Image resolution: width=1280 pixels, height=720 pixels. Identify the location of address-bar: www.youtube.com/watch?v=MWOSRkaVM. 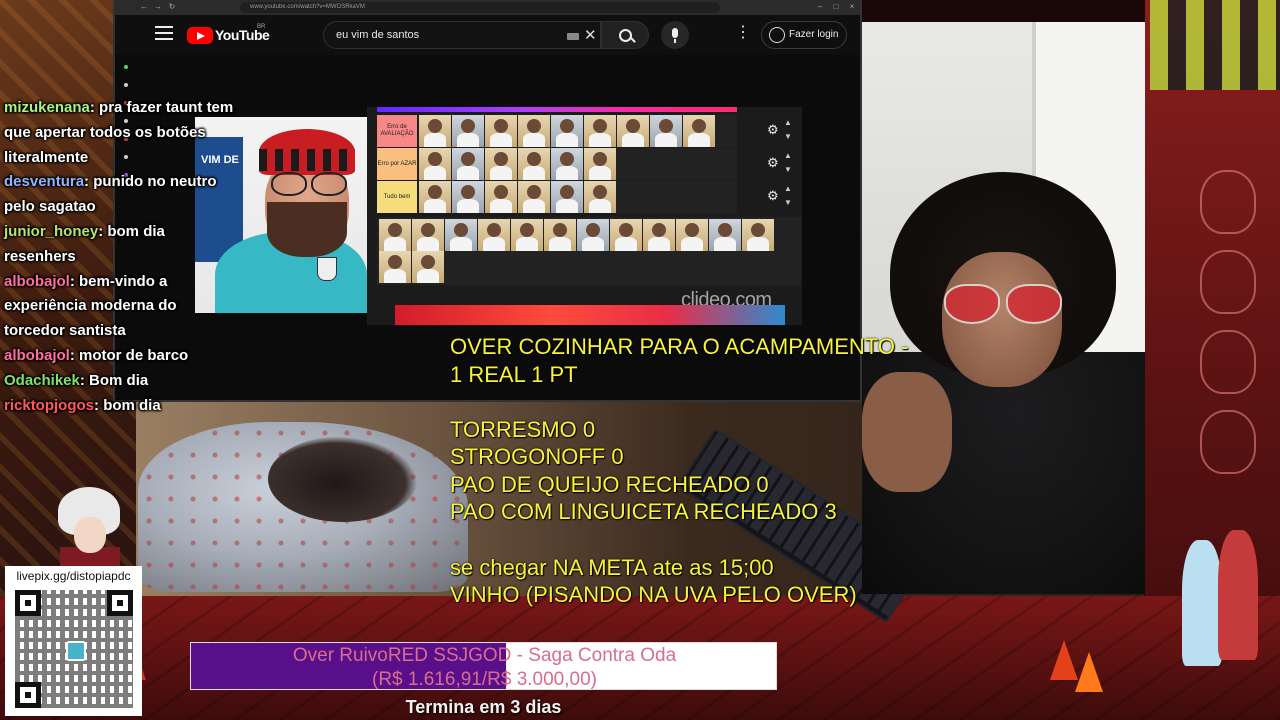
(480, 7).